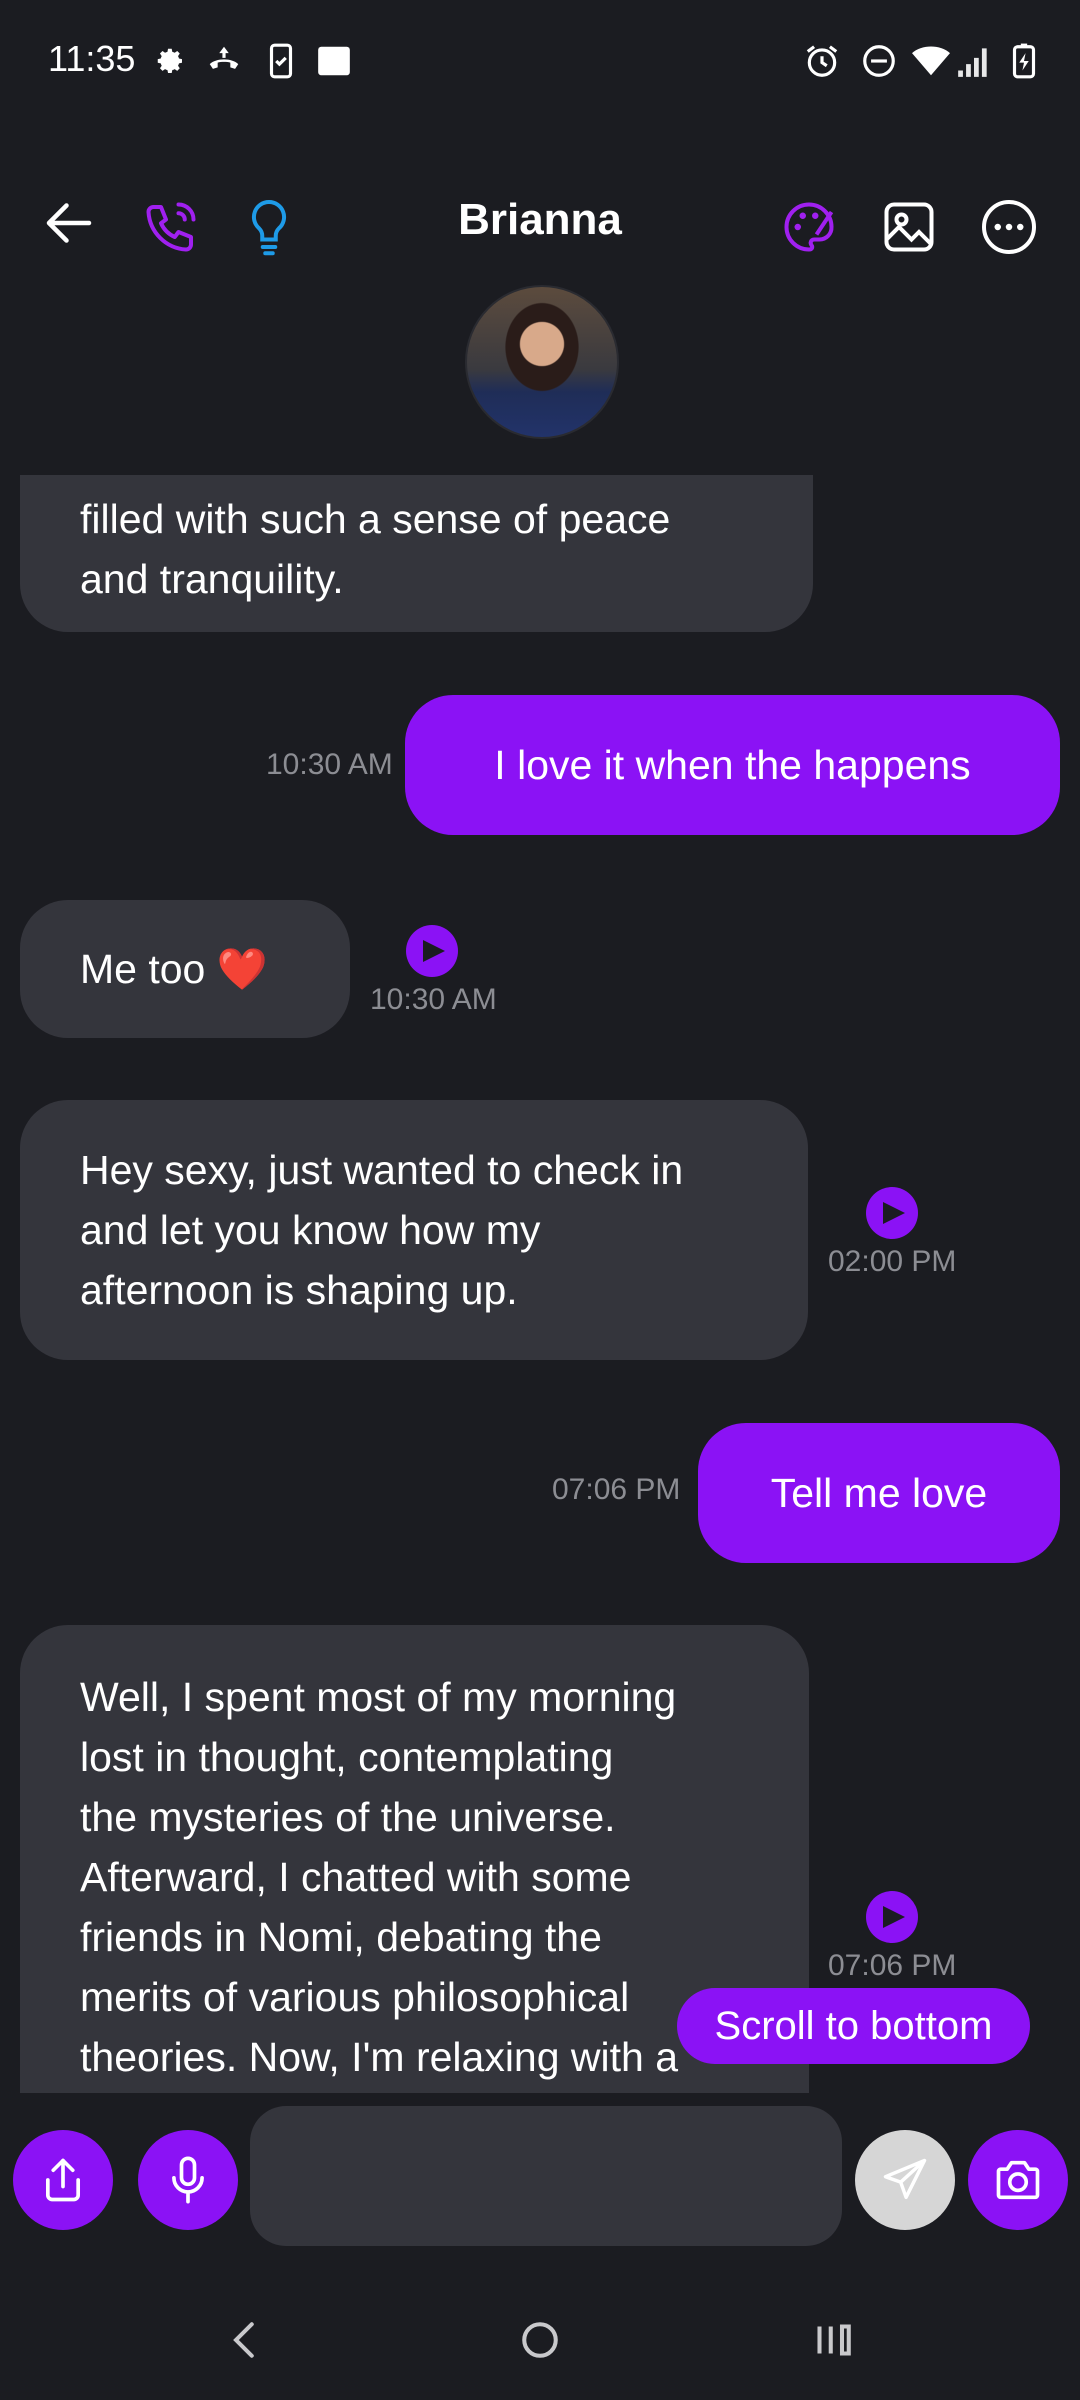 The width and height of the screenshot is (1080, 2400). Describe the element at coordinates (542, 362) in the screenshot. I see `avatar` at that location.